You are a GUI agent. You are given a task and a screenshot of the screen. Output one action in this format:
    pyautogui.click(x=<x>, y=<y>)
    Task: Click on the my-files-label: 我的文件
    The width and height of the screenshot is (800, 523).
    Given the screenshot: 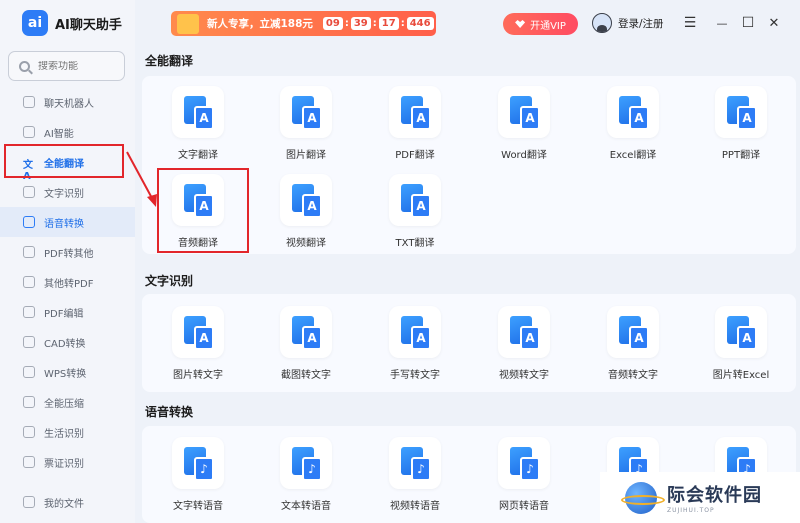 What is the action you would take?
    pyautogui.click(x=64, y=504)
    